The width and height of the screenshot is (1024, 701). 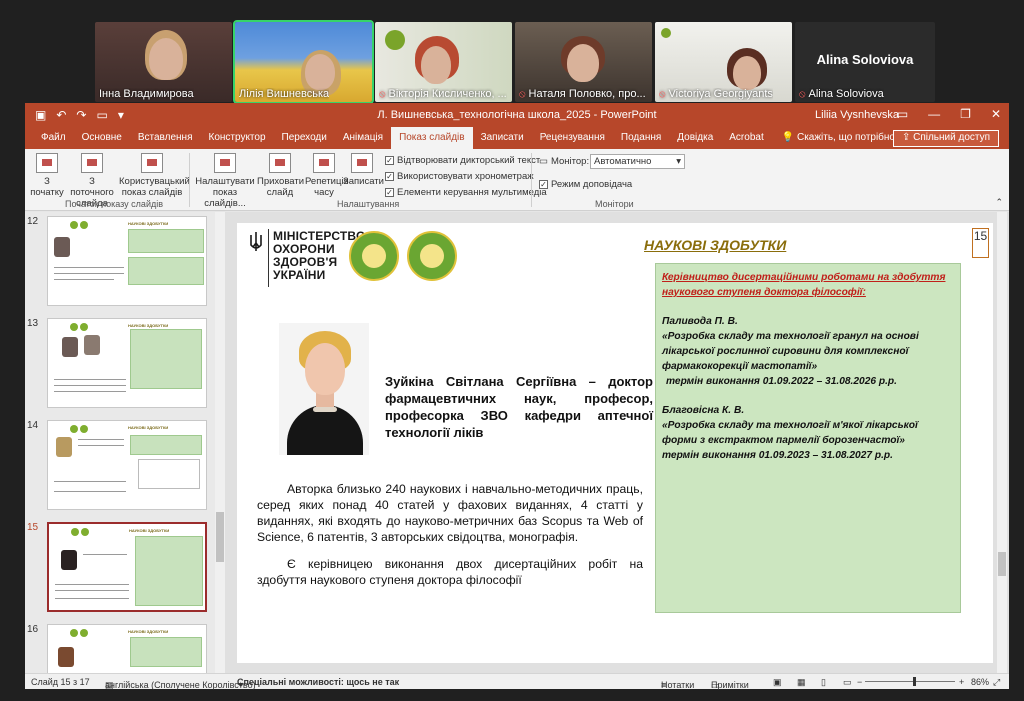 I want to click on participant-tile-active: Лілія Вишневська, so click(x=303, y=62).